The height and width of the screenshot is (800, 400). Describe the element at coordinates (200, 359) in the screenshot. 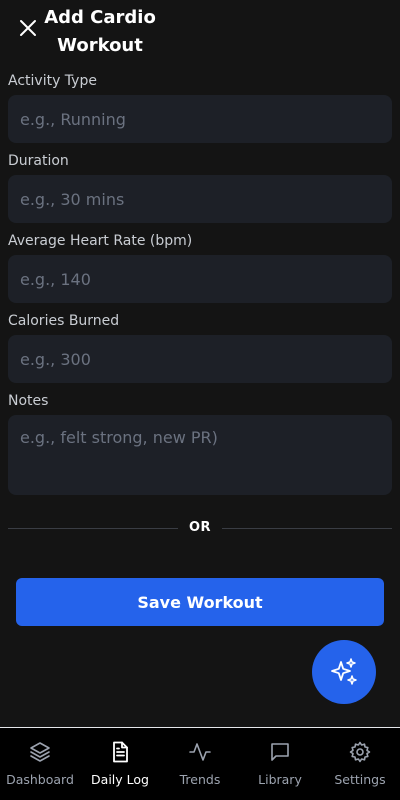

I see `calories-input` at that location.